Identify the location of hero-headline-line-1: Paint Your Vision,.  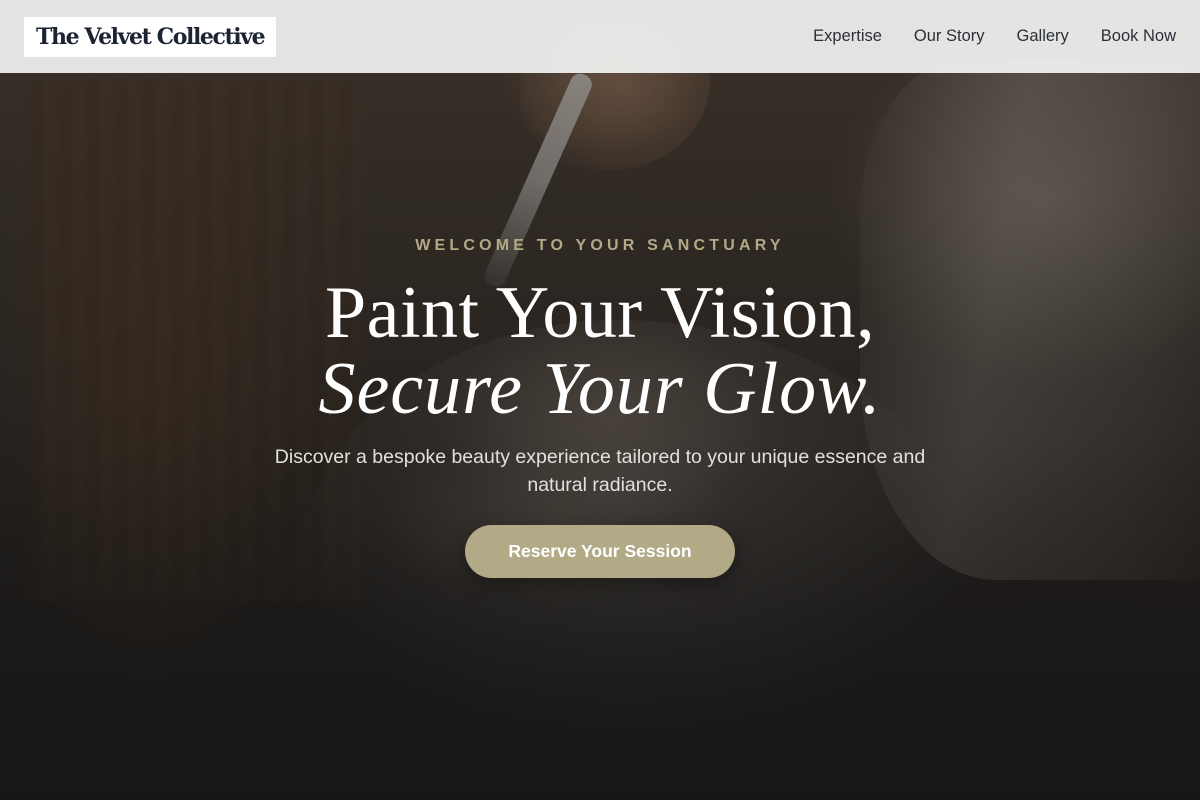
(600, 313).